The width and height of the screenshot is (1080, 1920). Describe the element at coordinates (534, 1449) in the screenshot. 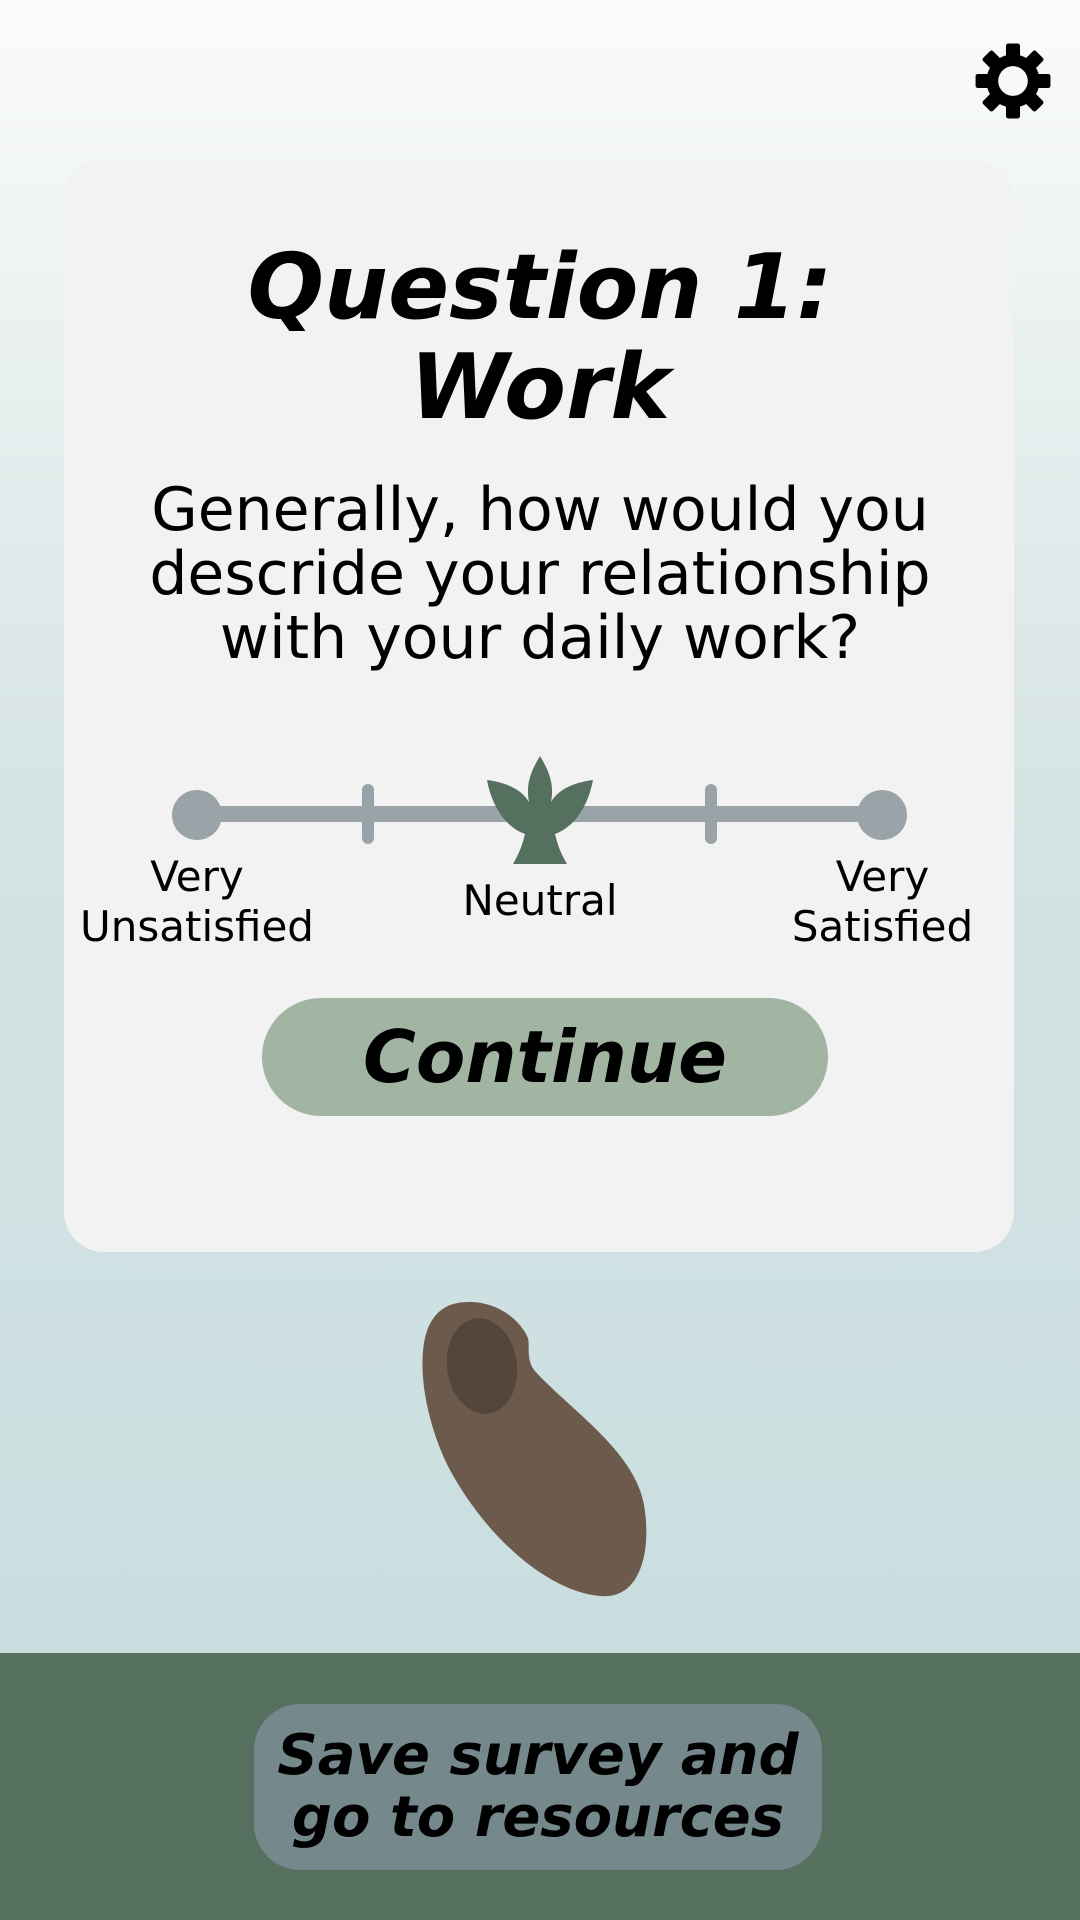

I see `bean-icon` at that location.